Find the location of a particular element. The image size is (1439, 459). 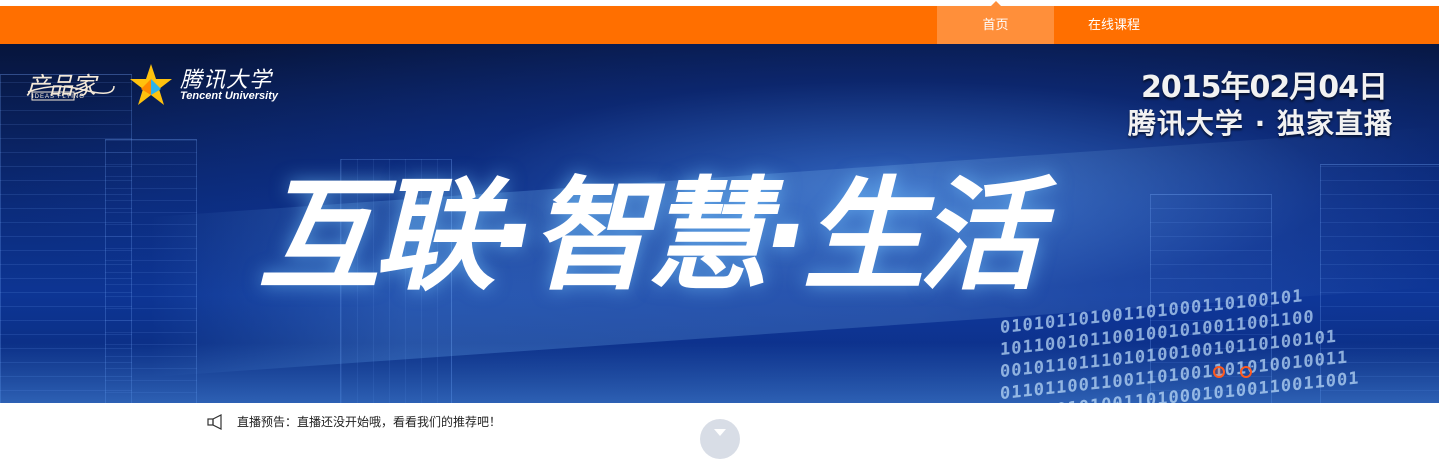

nav-home-tab: 首页 is located at coordinates (995, 22).